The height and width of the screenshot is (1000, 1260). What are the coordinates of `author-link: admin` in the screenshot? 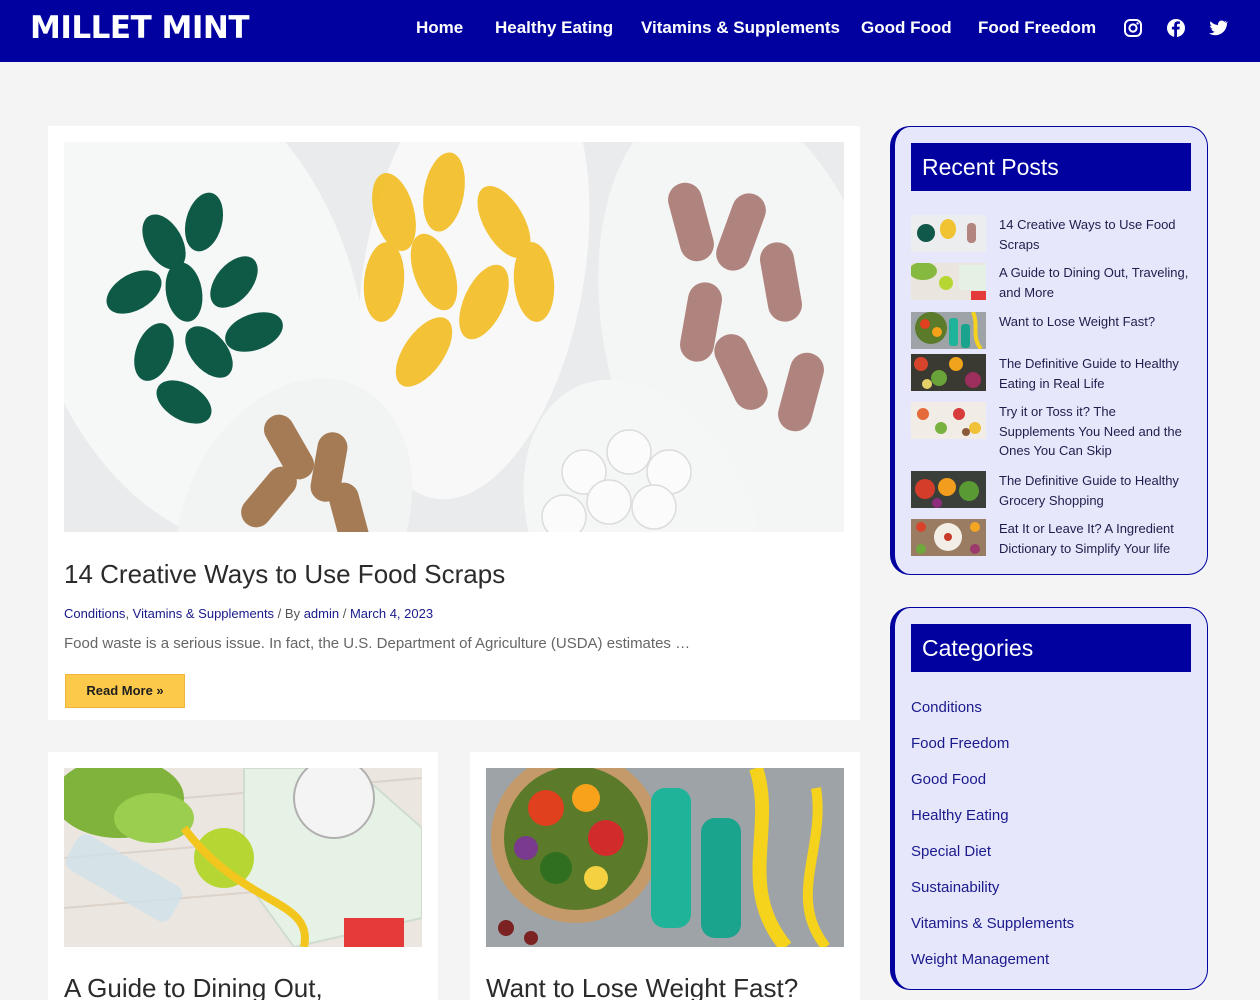 It's located at (321, 613).